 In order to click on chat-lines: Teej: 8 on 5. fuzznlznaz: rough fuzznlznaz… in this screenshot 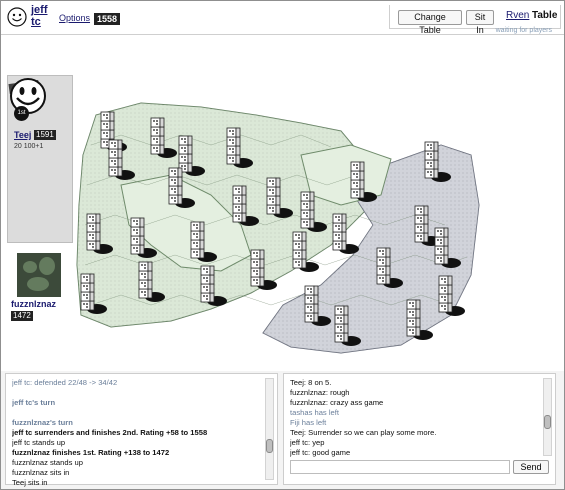, I will do `click(413, 418)`.